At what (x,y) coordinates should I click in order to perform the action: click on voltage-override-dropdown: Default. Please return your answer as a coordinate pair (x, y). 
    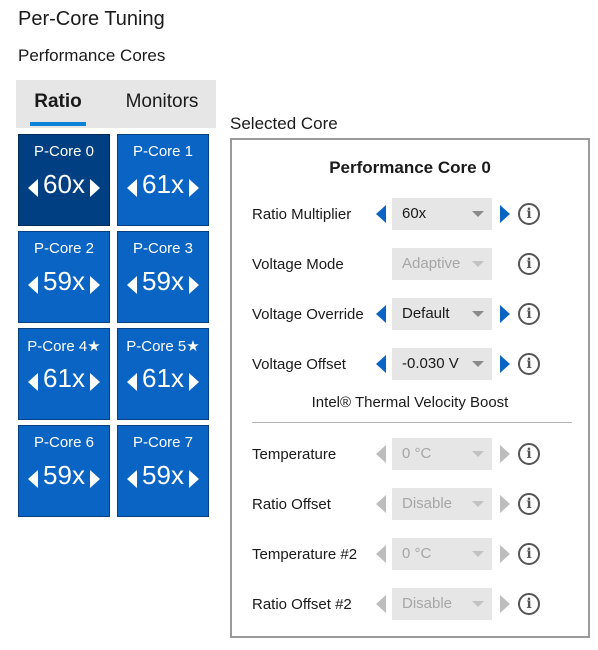
    Looking at the image, I should click on (442, 314).